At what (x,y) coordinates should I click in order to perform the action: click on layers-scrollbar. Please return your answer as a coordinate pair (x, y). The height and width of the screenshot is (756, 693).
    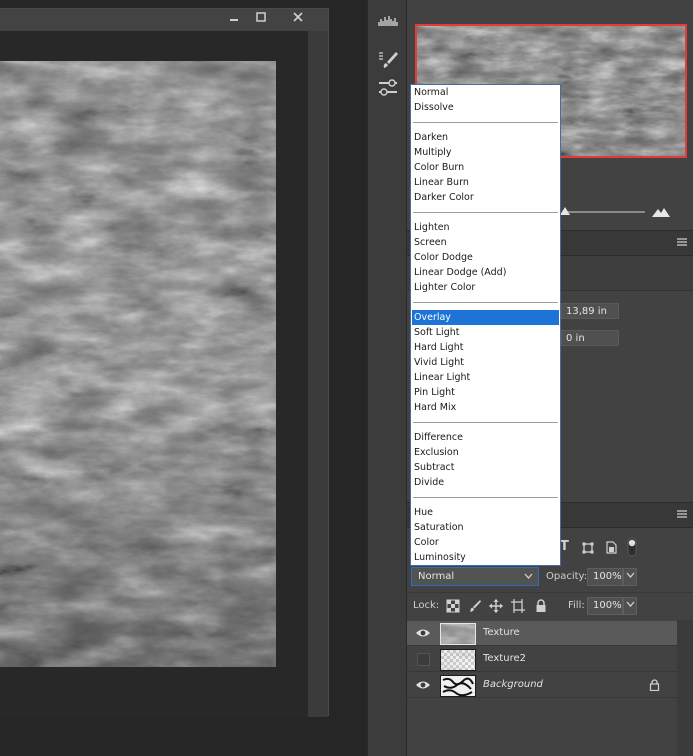
    Looking at the image, I should click on (685, 688).